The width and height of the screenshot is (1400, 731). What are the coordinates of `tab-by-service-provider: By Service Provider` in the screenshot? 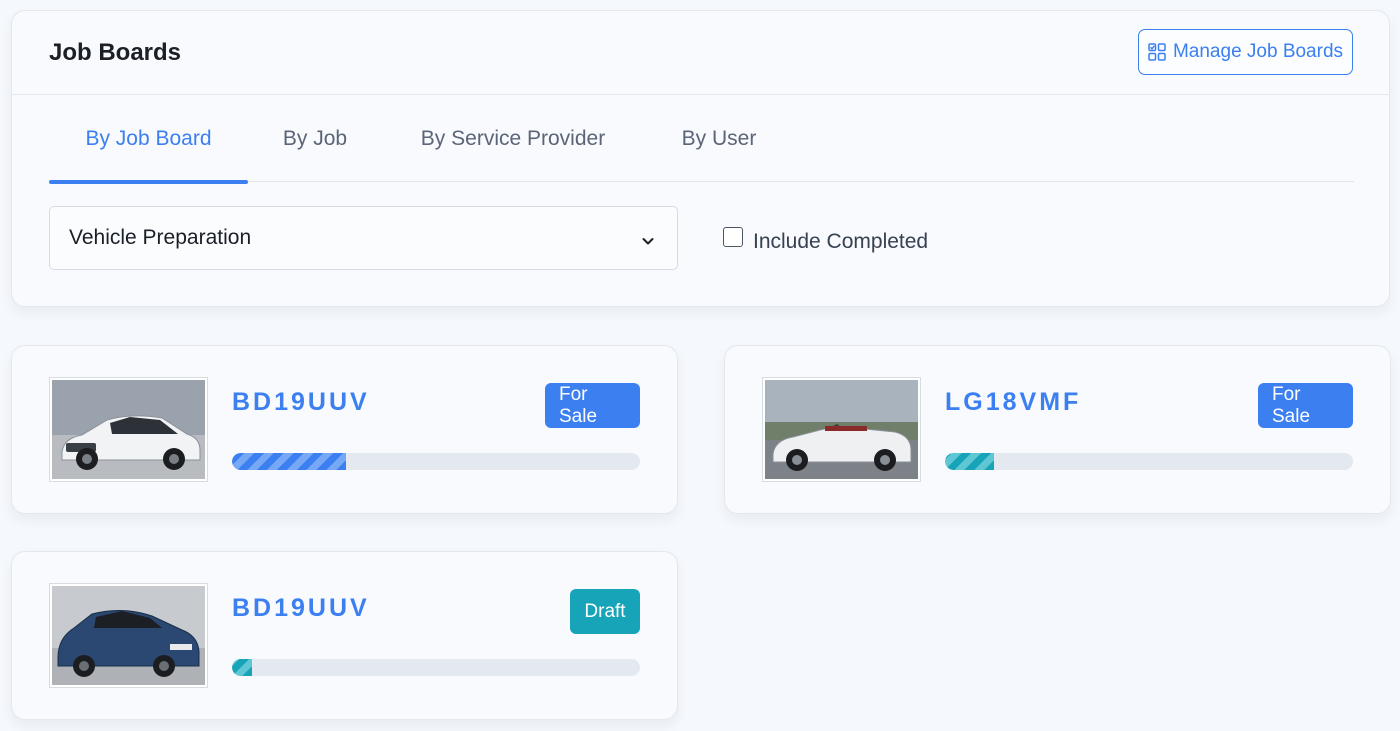 It's located at (513, 138).